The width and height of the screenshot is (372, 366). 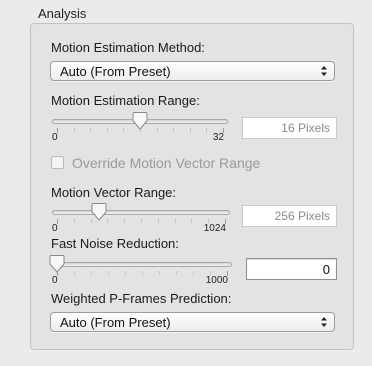 I want to click on weighted-p-frames-prediction-popup: Auto (From Preset), so click(x=192, y=322).